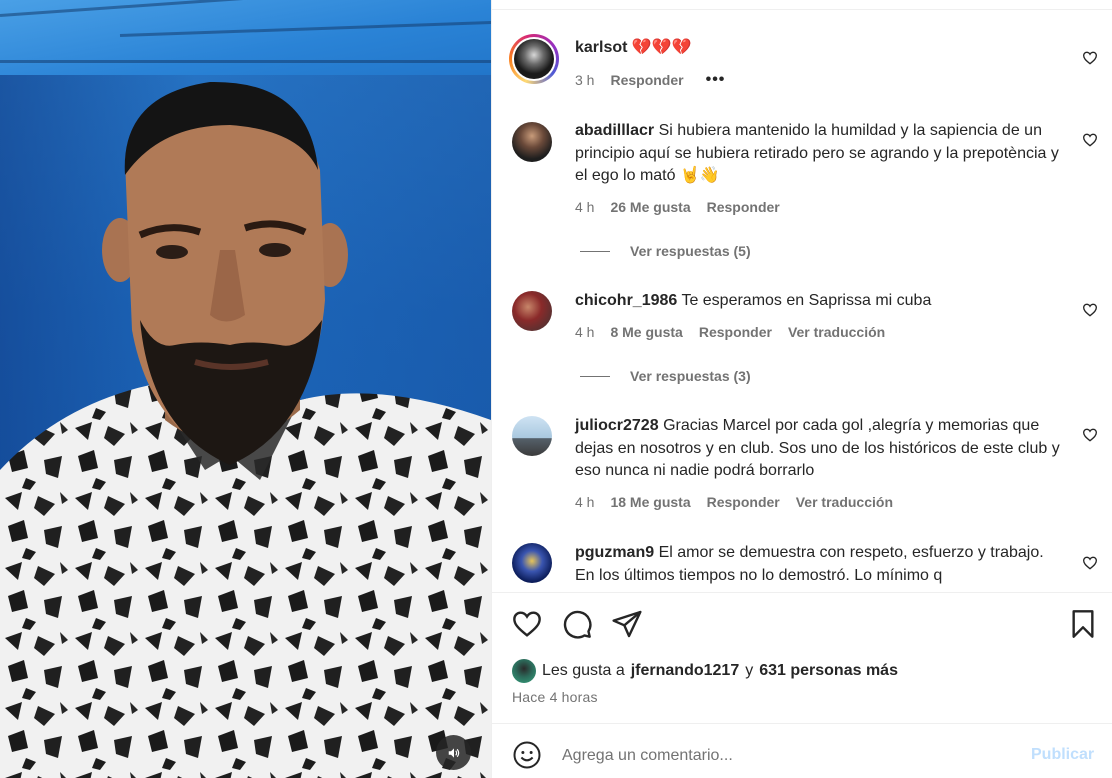 This screenshot has height=778, width=1112. Describe the element at coordinates (534, 59) in the screenshot. I see `author-avatar` at that location.